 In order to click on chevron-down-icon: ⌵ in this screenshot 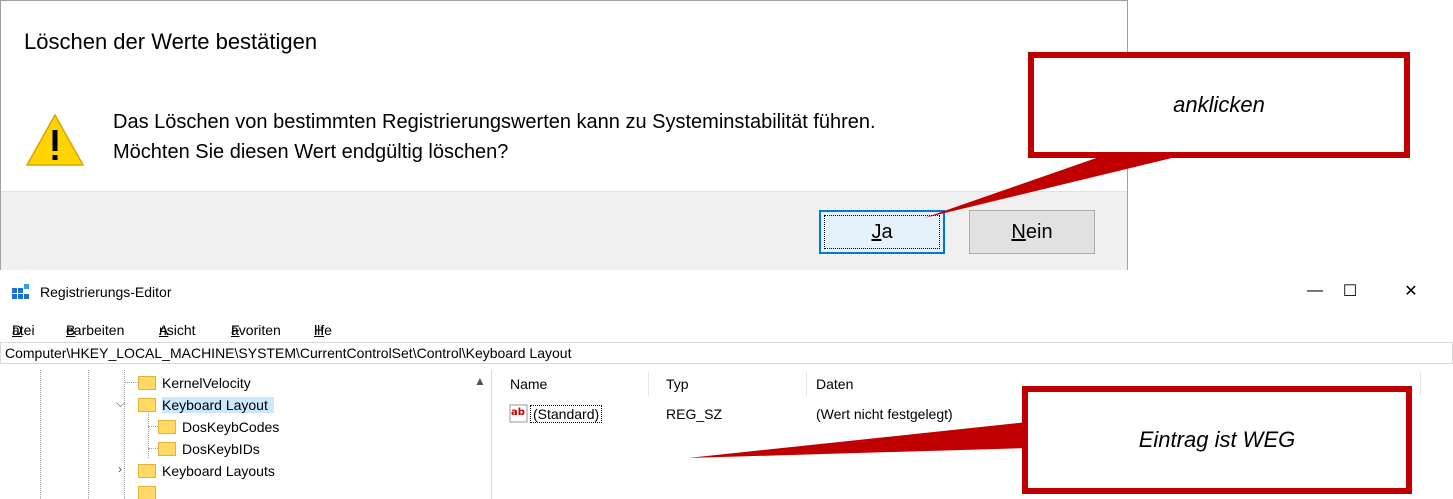, I will do `click(120, 403)`.